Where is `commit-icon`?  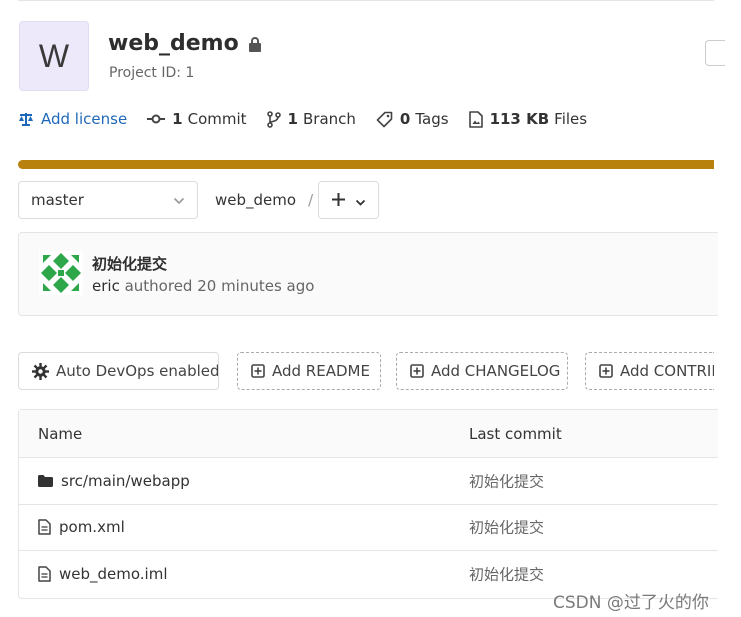 commit-icon is located at coordinates (156, 119).